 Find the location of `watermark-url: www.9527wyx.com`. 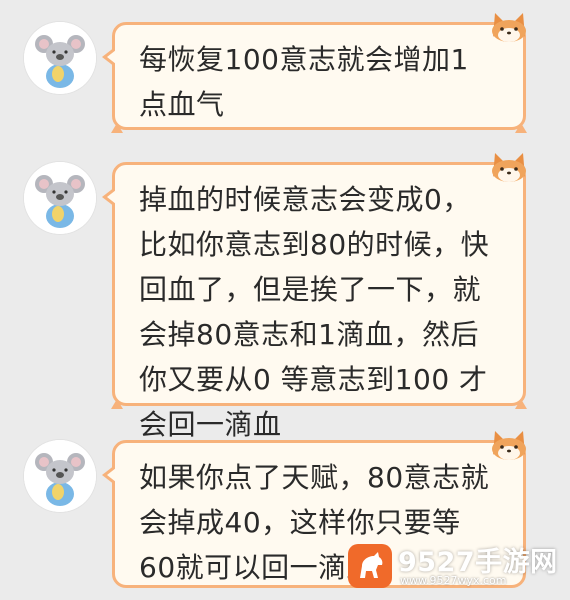

watermark-url: www.9527wyx.com is located at coordinates (453, 580).